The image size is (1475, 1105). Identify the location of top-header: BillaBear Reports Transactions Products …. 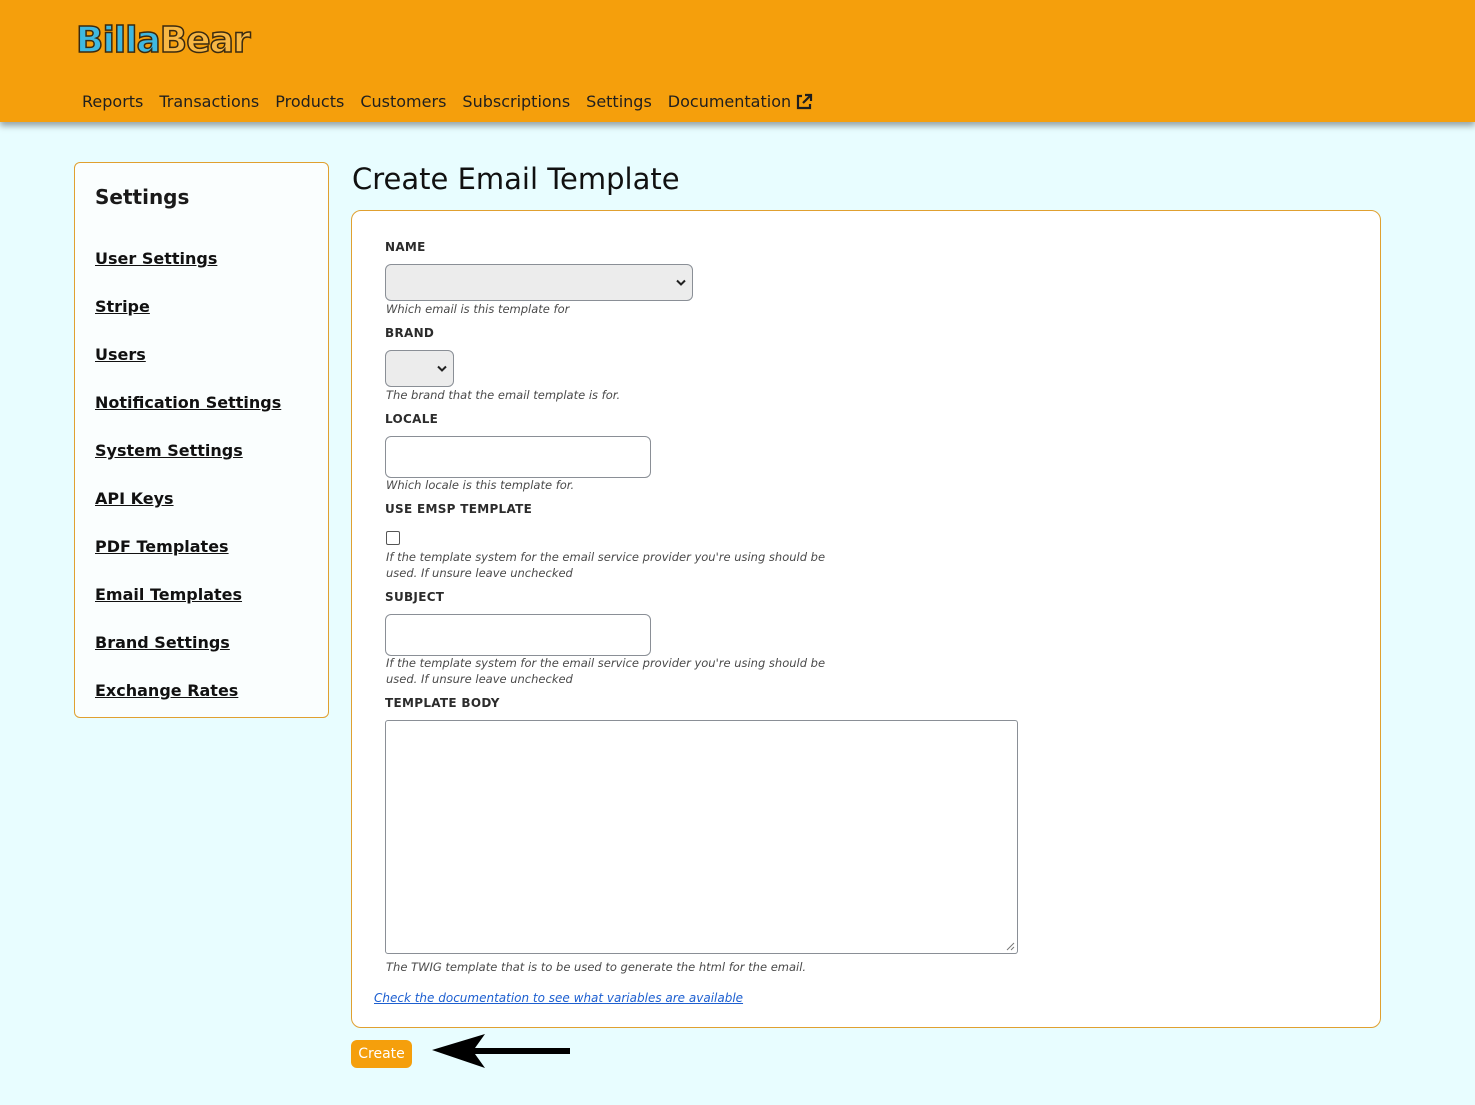
(737, 61).